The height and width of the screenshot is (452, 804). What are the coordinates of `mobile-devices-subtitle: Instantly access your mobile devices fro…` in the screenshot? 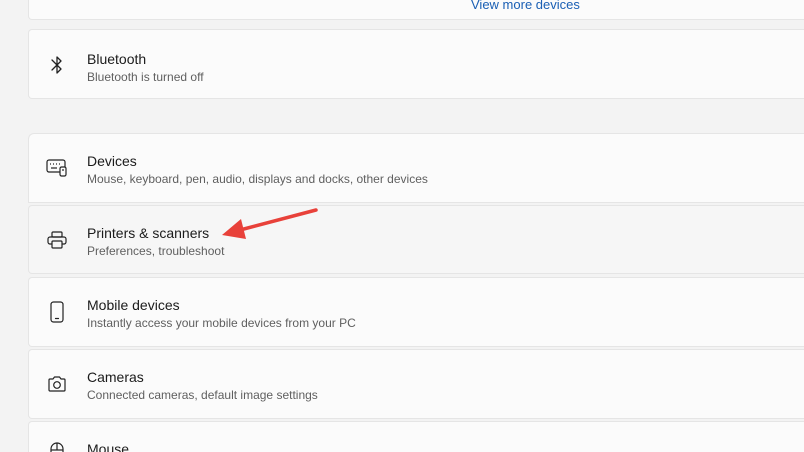 It's located at (221, 323).